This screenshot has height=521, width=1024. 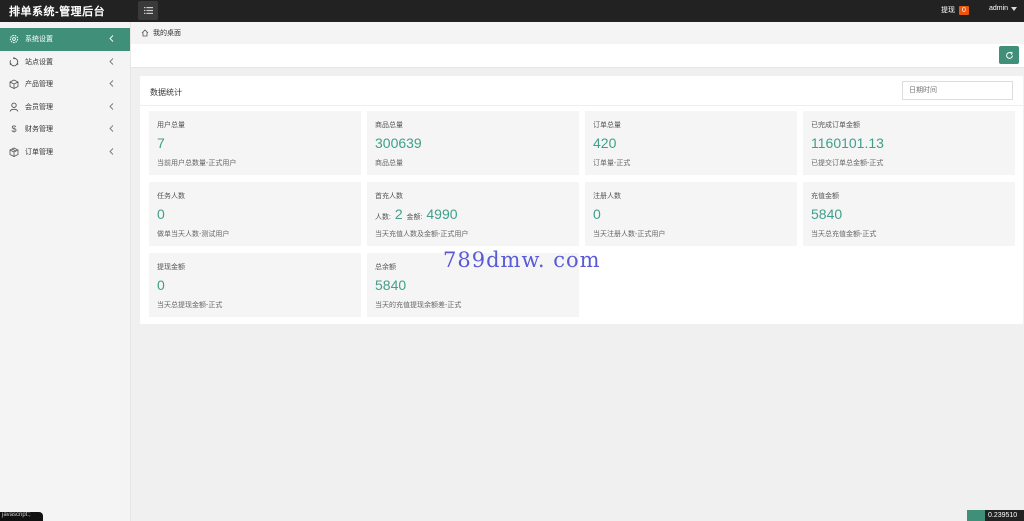 I want to click on stat-label: 订单总量, so click(x=607, y=125).